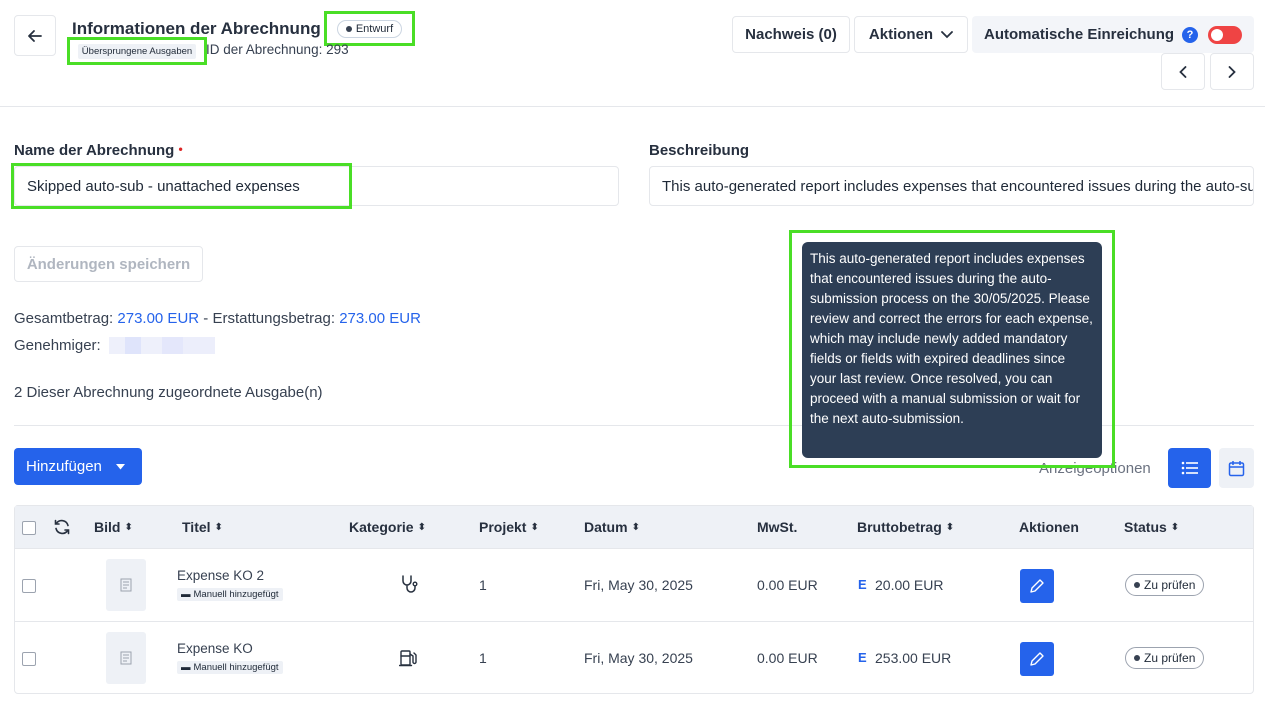  I want to click on previous-report-button, so click(1183, 71).